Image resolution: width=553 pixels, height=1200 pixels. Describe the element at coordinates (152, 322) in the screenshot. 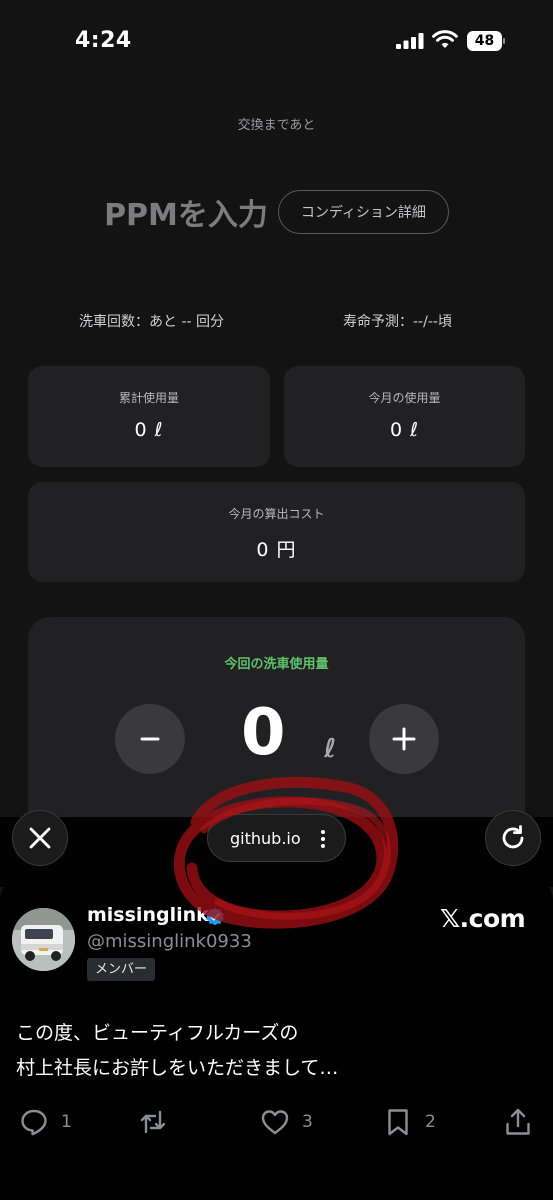

I see `wash-count-remaining: 洗車回数：あと -- 回分` at that location.